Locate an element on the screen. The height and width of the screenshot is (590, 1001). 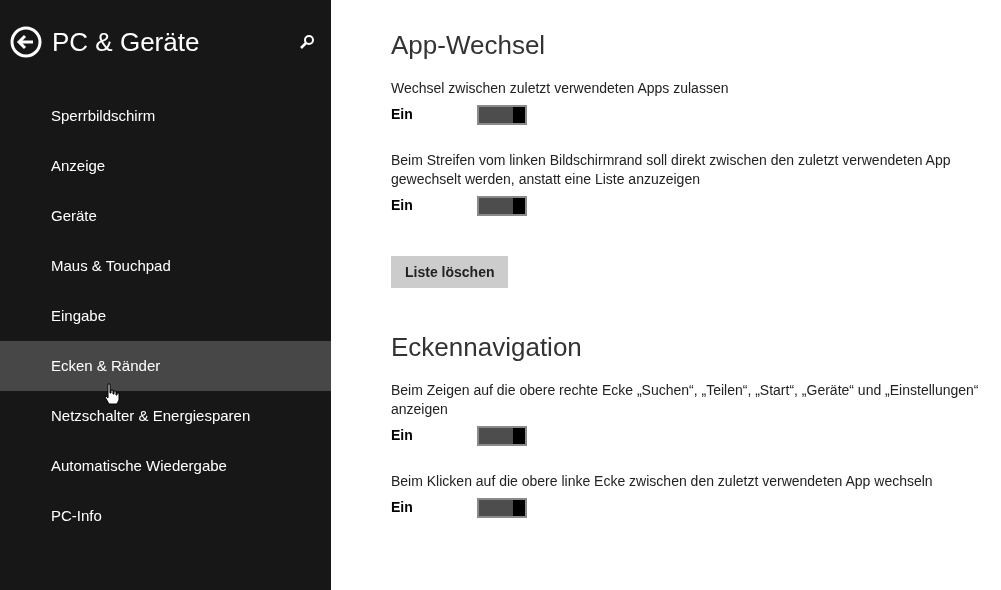
setting-description: Beim Streifen vom linken Bildschirmrand soll direkt zwischen den zuletzt verwendeten App gewechselt werden, anstatt eine Liste anzuzeigen is located at coordinates (671, 170).